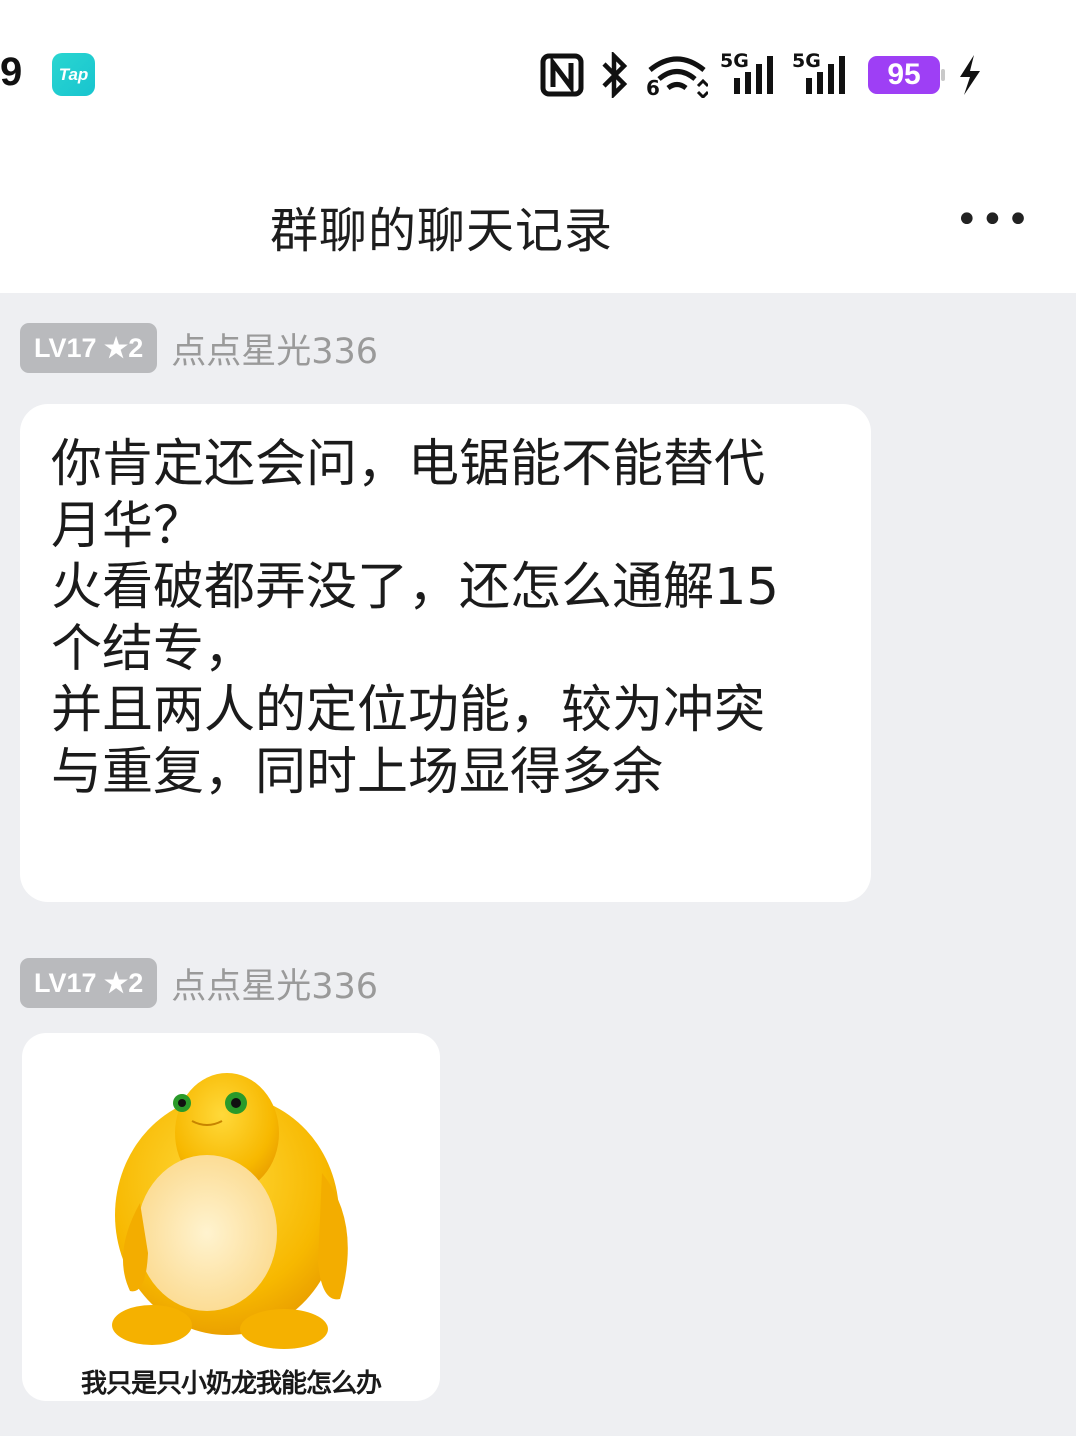  Describe the element at coordinates (11, 72) in the screenshot. I see `status-time: 9` at that location.